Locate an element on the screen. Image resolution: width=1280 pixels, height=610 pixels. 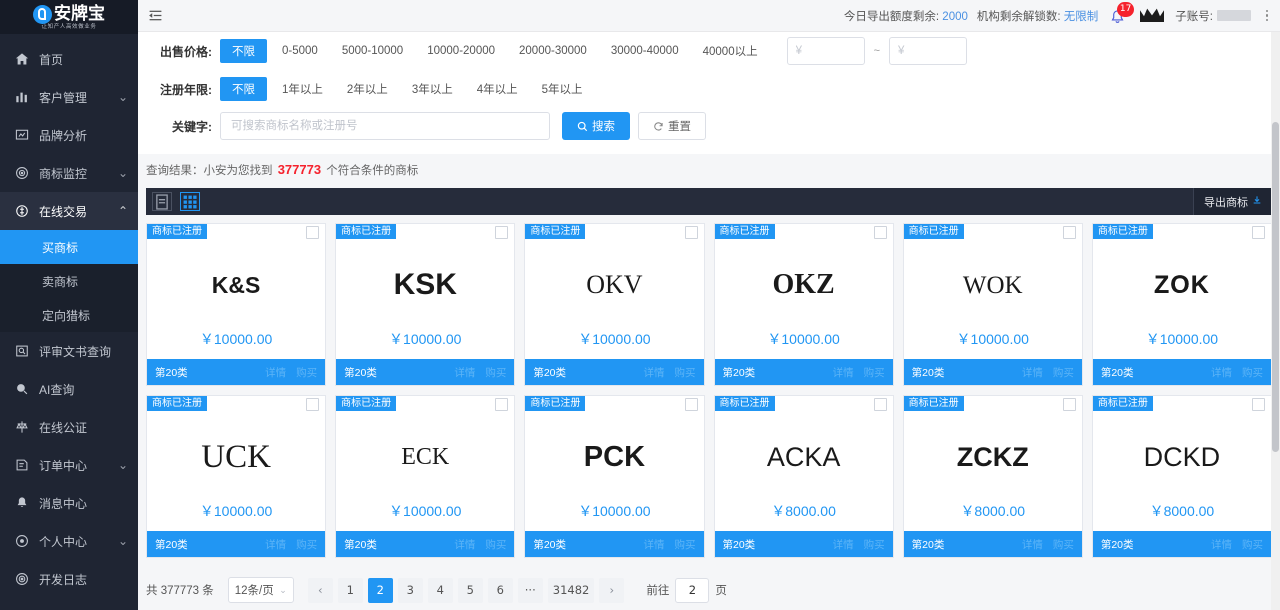
trademark-card: 商标已注册 KSK ￥10000.00 第20类 详情 购买 is located at coordinates (425, 304).